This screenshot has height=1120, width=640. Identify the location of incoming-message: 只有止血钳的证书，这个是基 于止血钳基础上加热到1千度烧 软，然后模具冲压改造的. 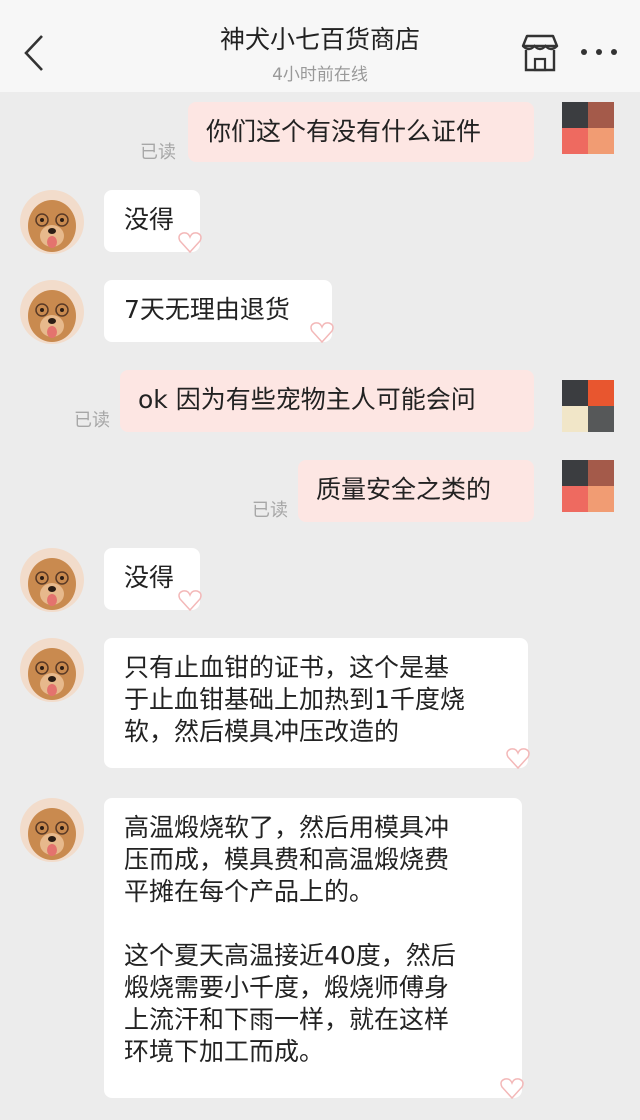
(316, 703).